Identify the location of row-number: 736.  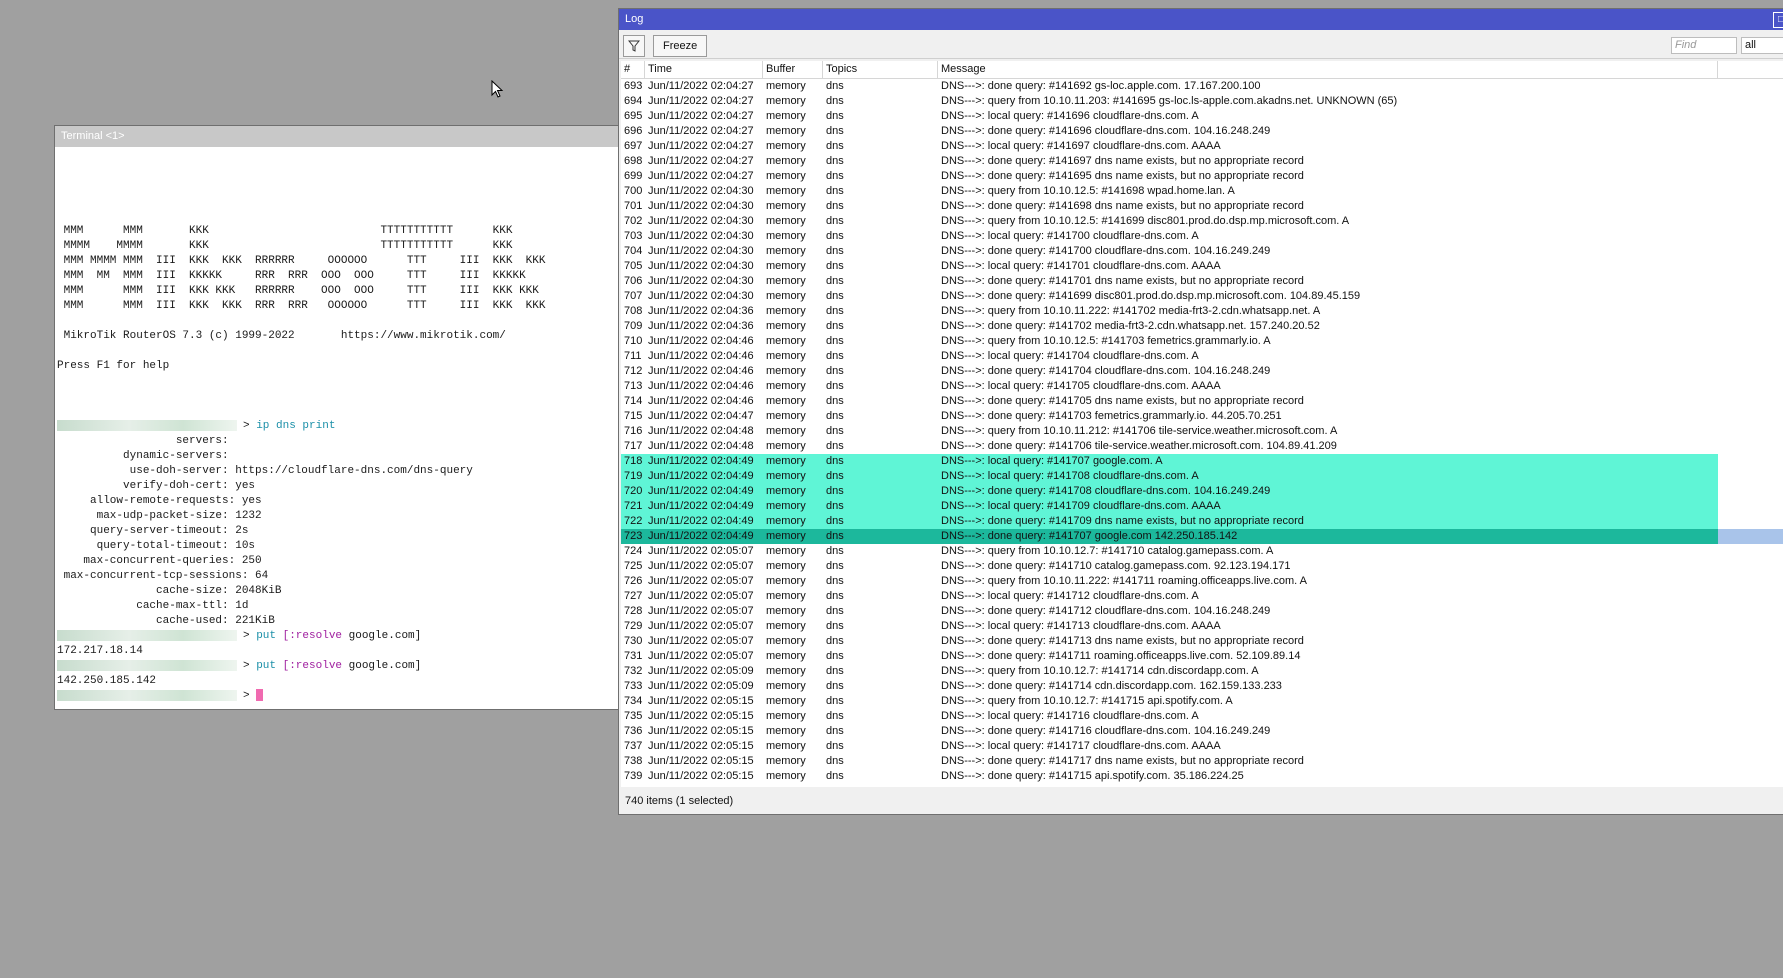
(633, 731).